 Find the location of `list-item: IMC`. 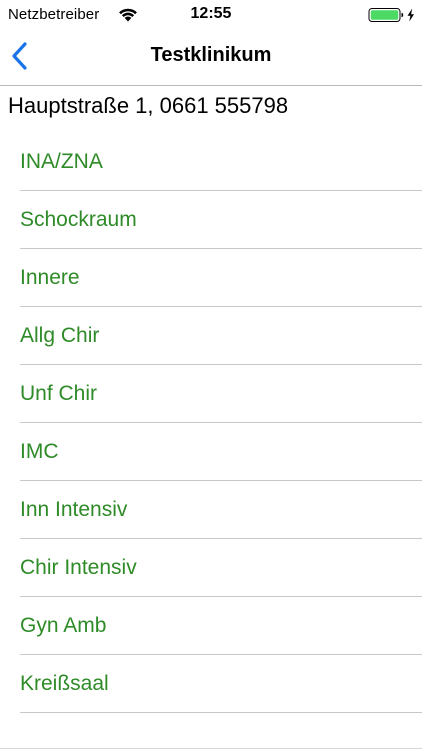

list-item: IMC is located at coordinates (211, 452).